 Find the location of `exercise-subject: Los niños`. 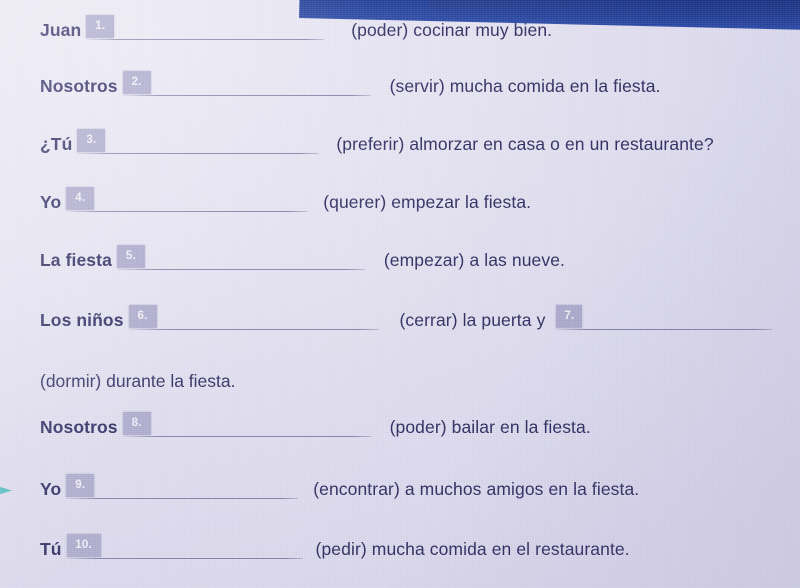

exercise-subject: Los niños is located at coordinates (82, 320).